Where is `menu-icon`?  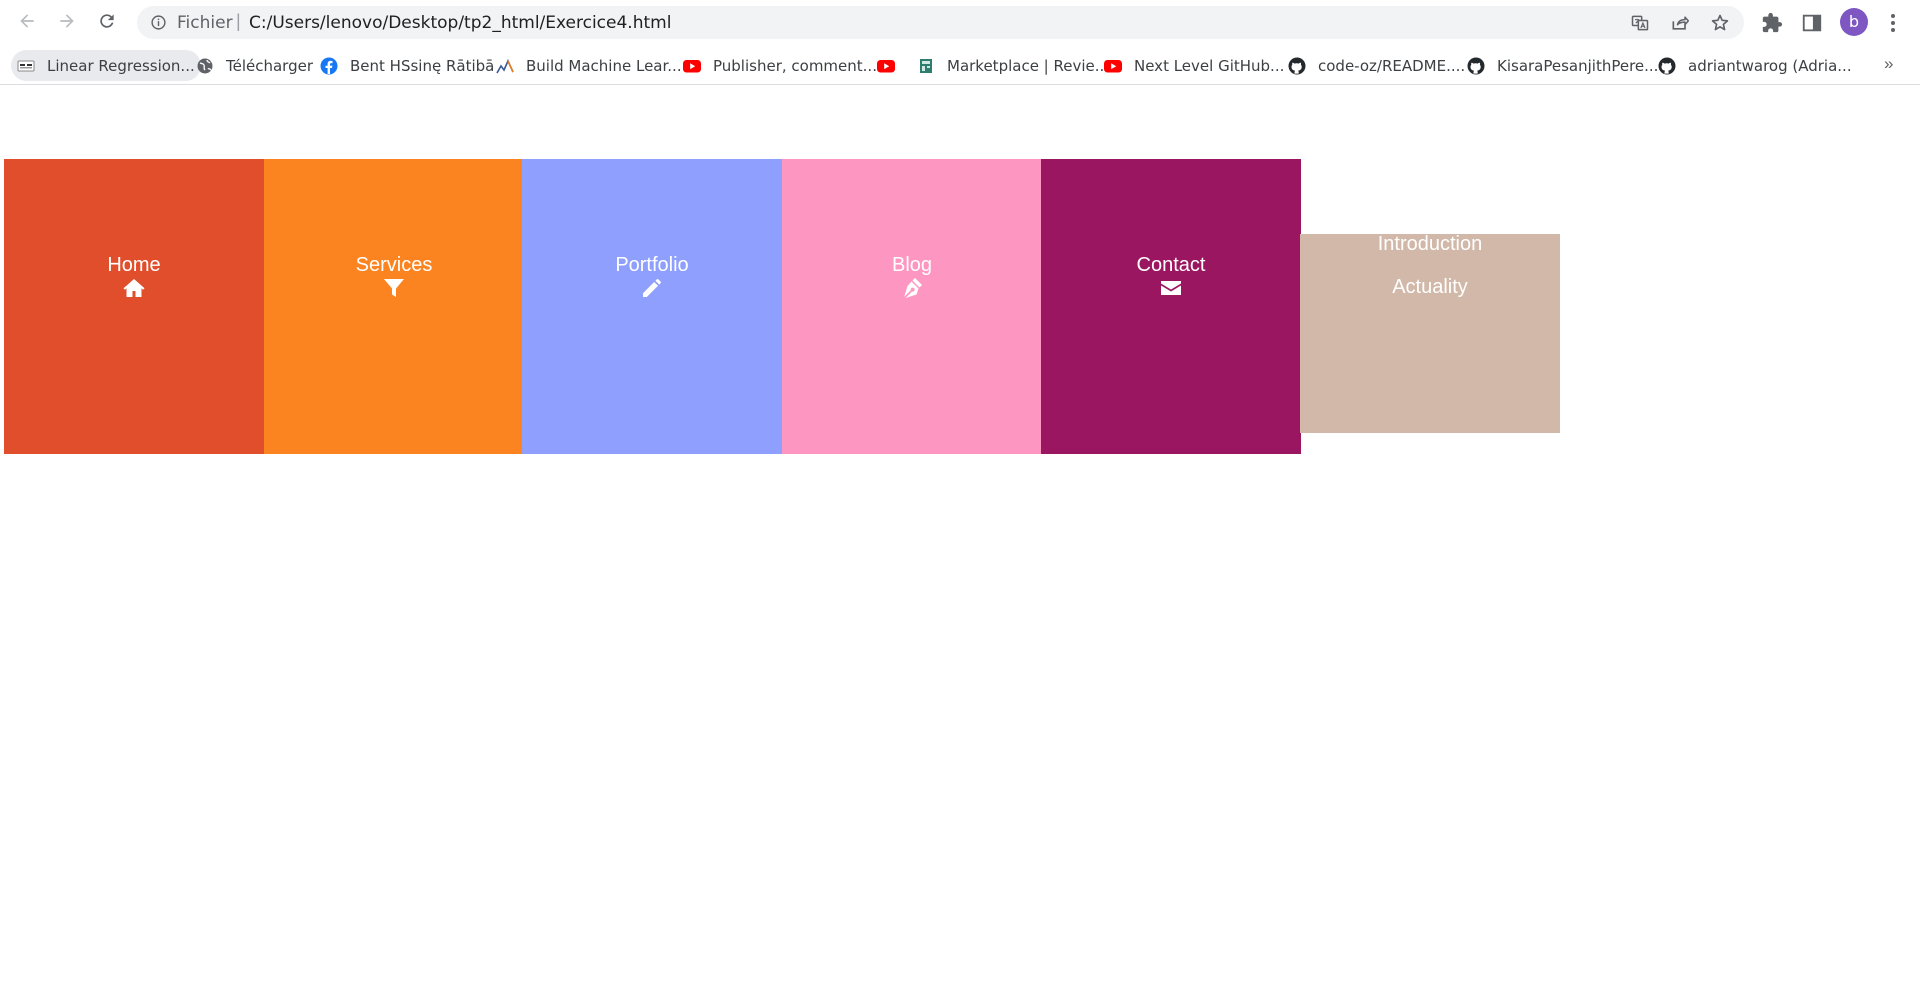
menu-icon is located at coordinates (1893, 23).